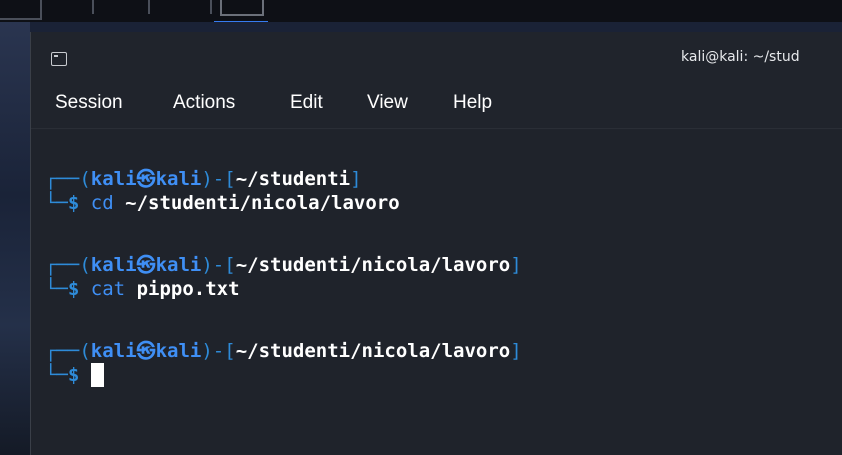 The width and height of the screenshot is (842, 455). I want to click on command-name: cd, so click(102, 203).